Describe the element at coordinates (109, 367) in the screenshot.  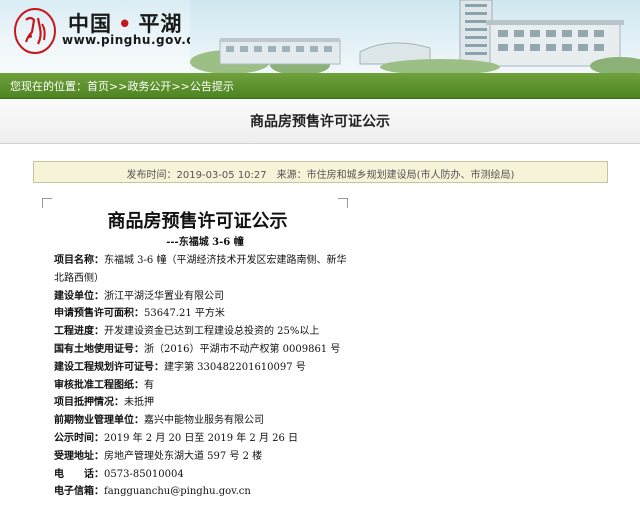
I see `field-label: 建设工程规划许可证号：` at that location.